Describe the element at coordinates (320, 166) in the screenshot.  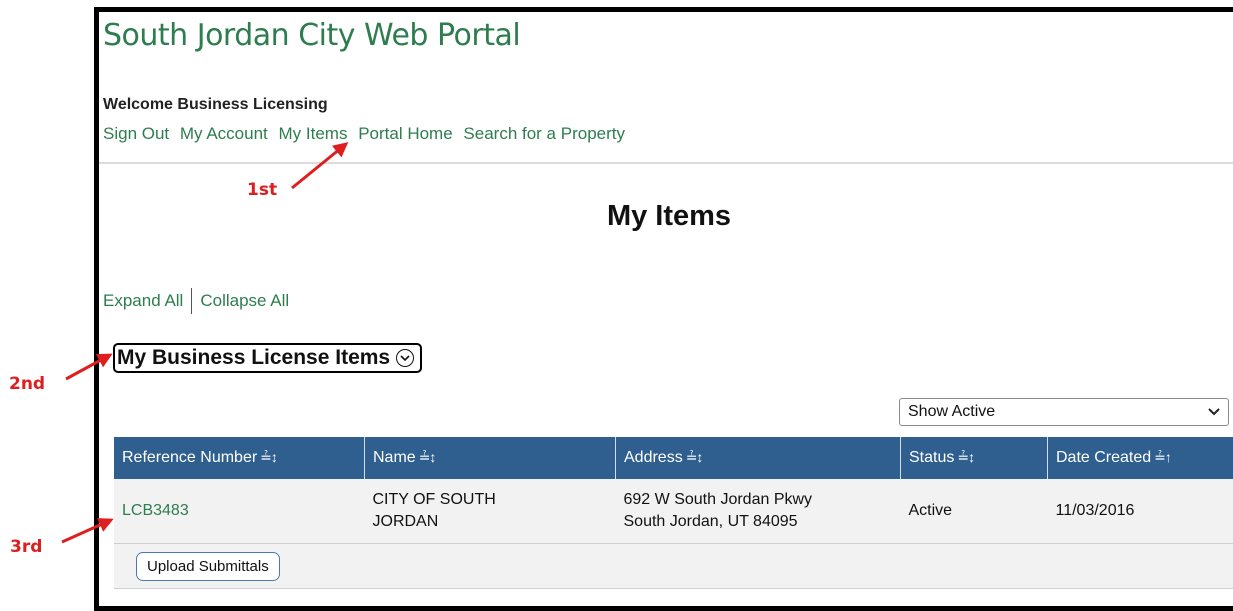
I see `arrow-first` at that location.